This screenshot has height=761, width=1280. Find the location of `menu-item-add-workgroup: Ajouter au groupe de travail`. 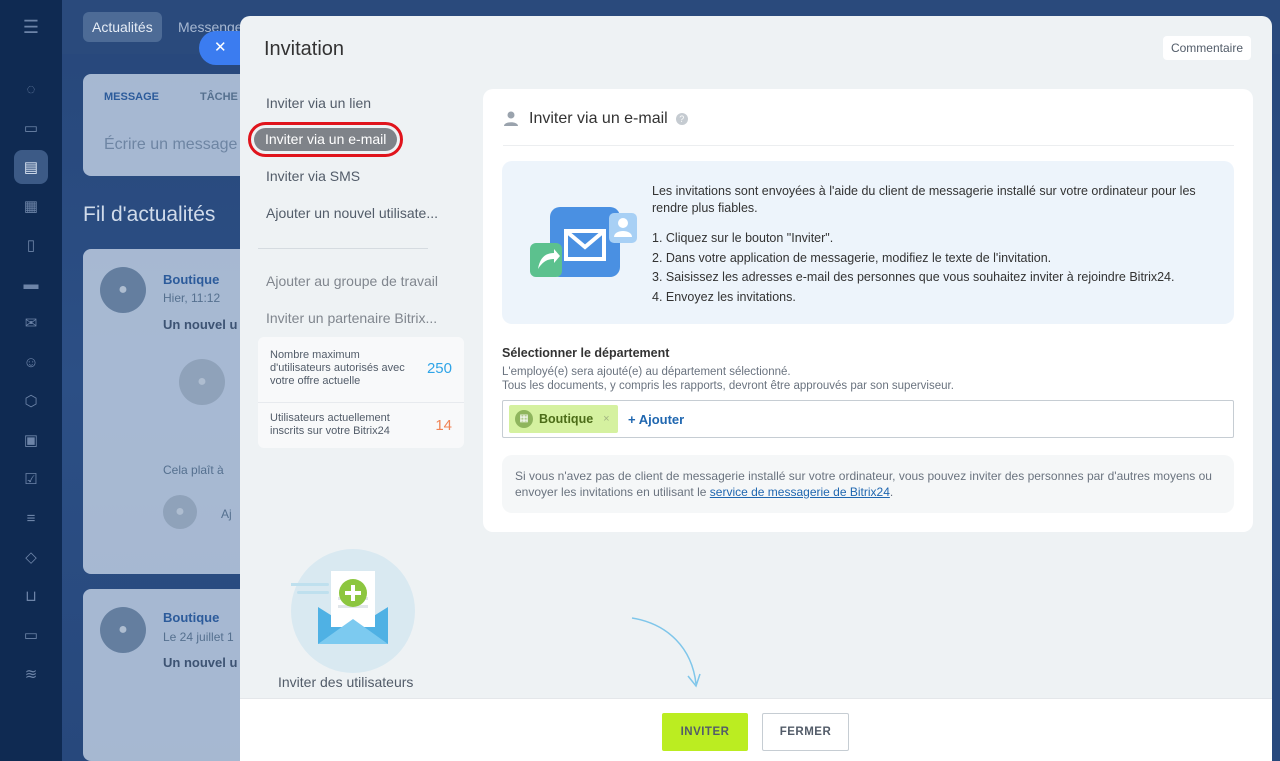

menu-item-add-workgroup: Ajouter au groupe de travail is located at coordinates (352, 281).